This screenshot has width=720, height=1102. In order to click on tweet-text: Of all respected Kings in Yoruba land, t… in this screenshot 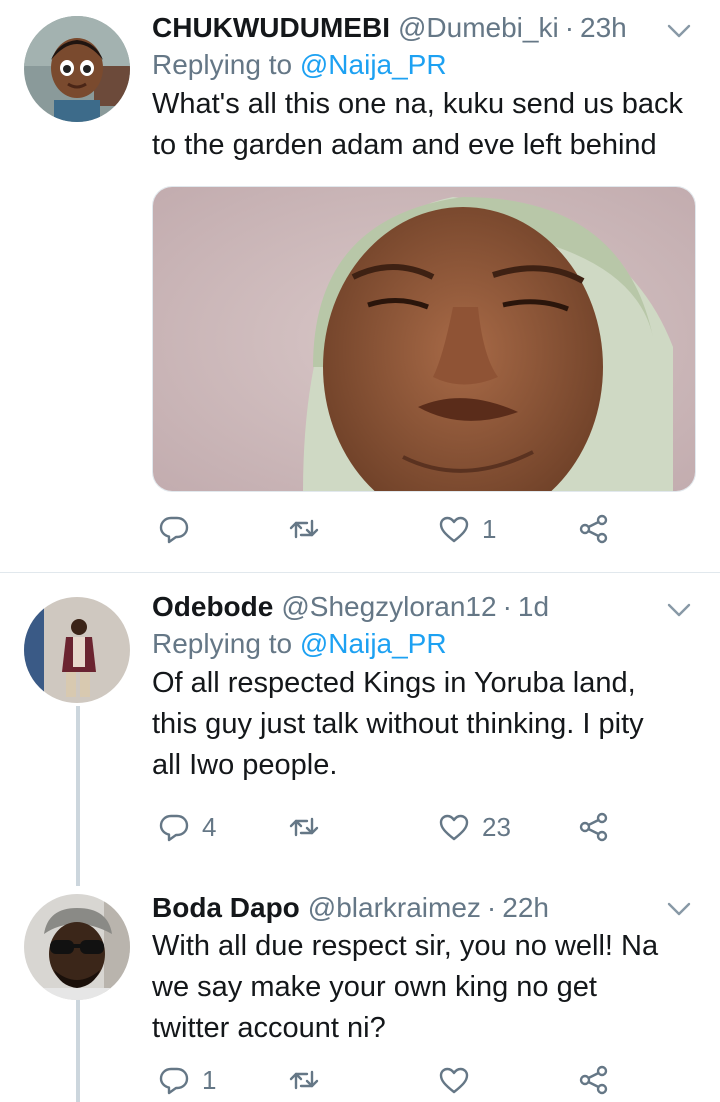, I will do `click(421, 724)`.